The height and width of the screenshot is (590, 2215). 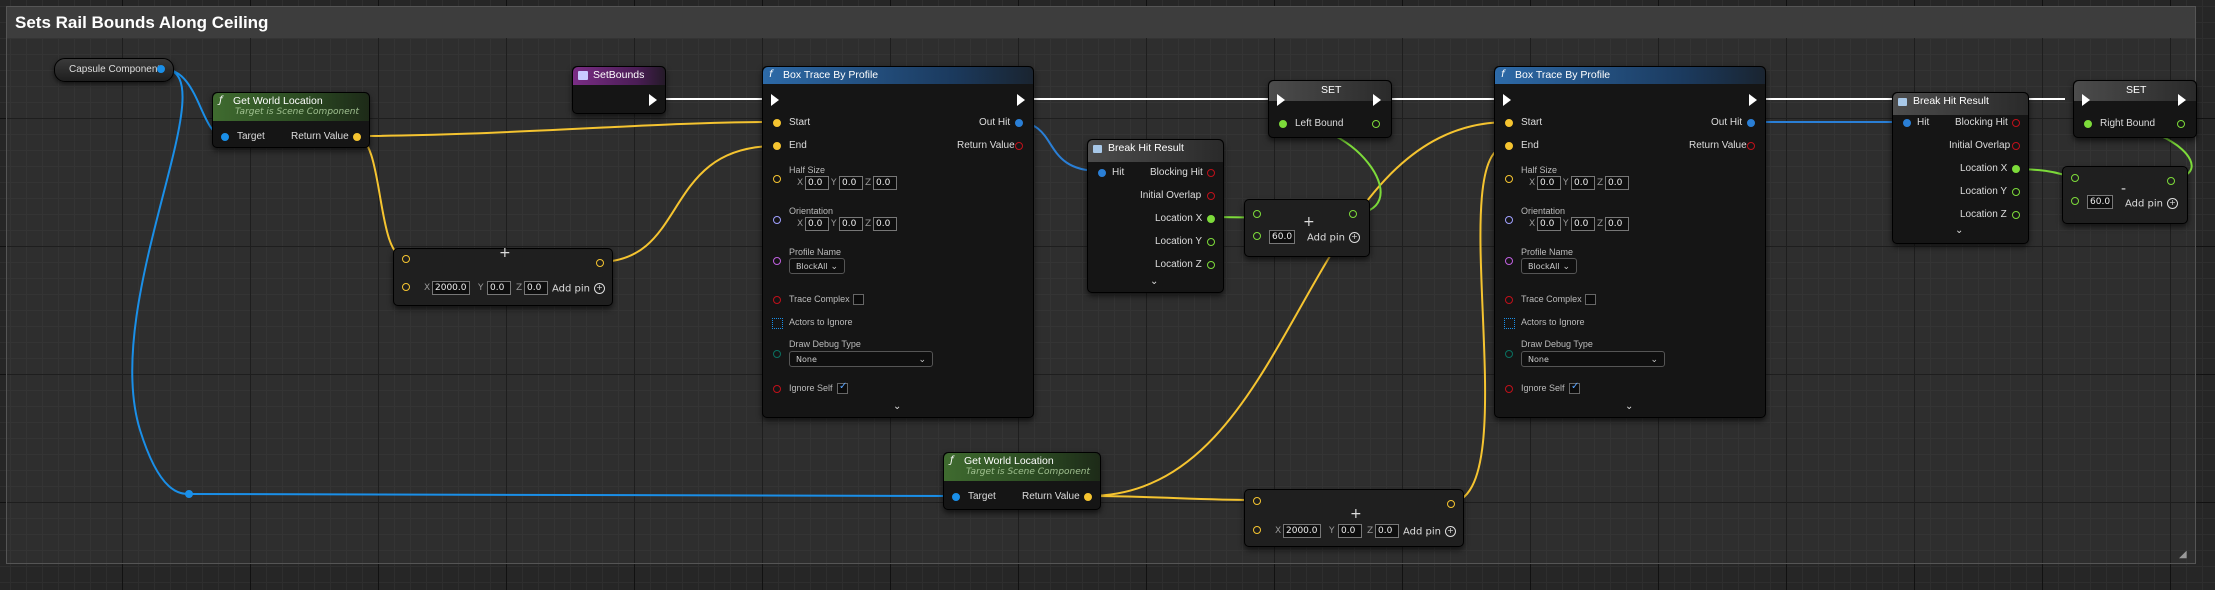 I want to click on capsule-component-getter: Capsule Component, so click(x=114, y=70).